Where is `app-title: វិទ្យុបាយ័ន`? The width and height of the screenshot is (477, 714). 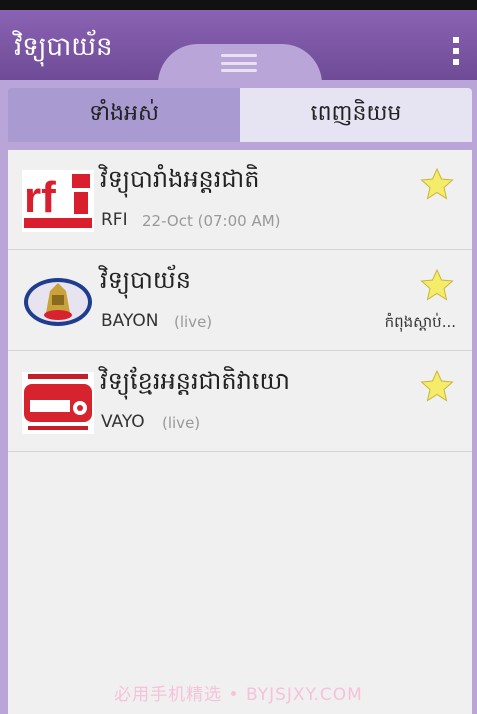
app-title: វិទ្យុបាយ័ន is located at coordinates (63, 47).